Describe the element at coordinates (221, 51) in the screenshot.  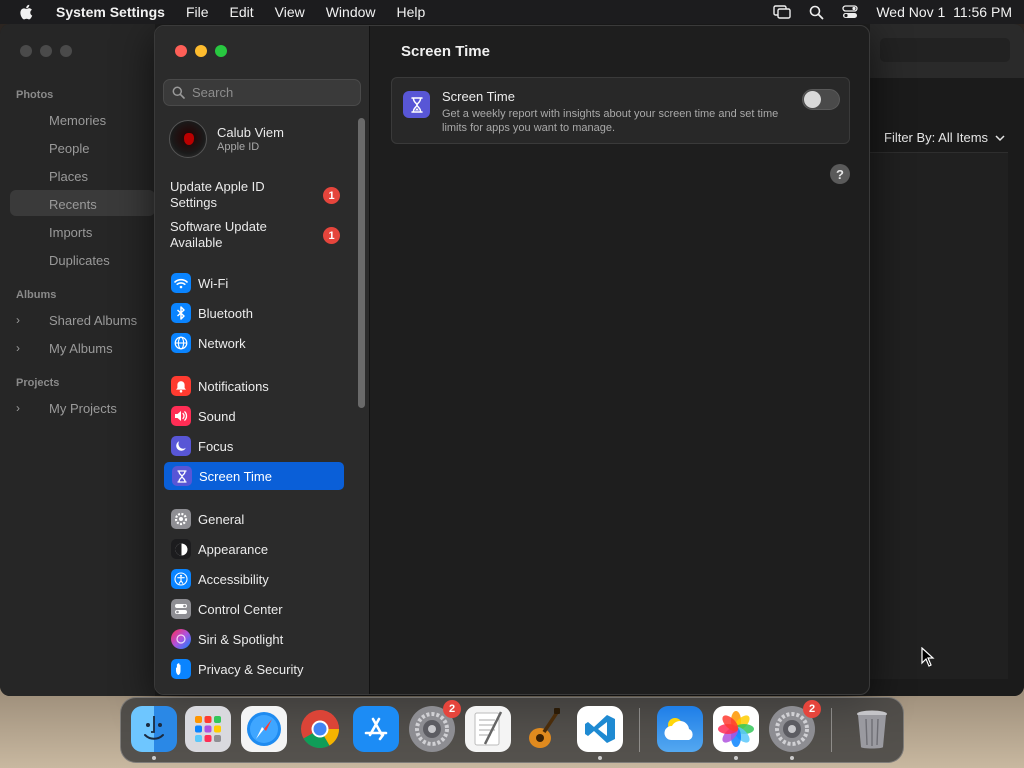
I see `zoom-button` at that location.